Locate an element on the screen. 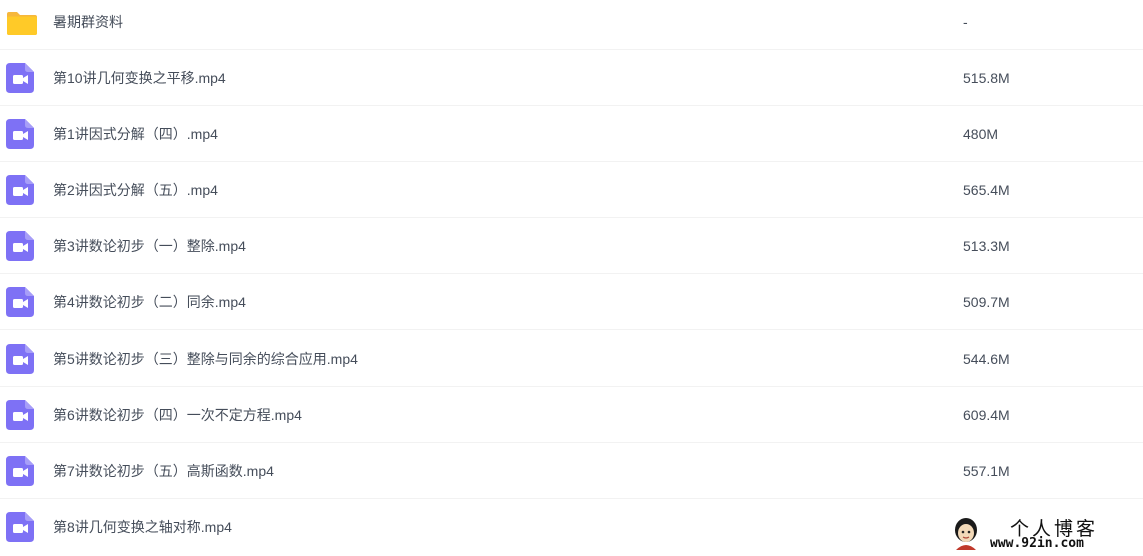 This screenshot has height=556, width=1143. file-name: 第10讲几何变换之平移.mp4 is located at coordinates (139, 78).